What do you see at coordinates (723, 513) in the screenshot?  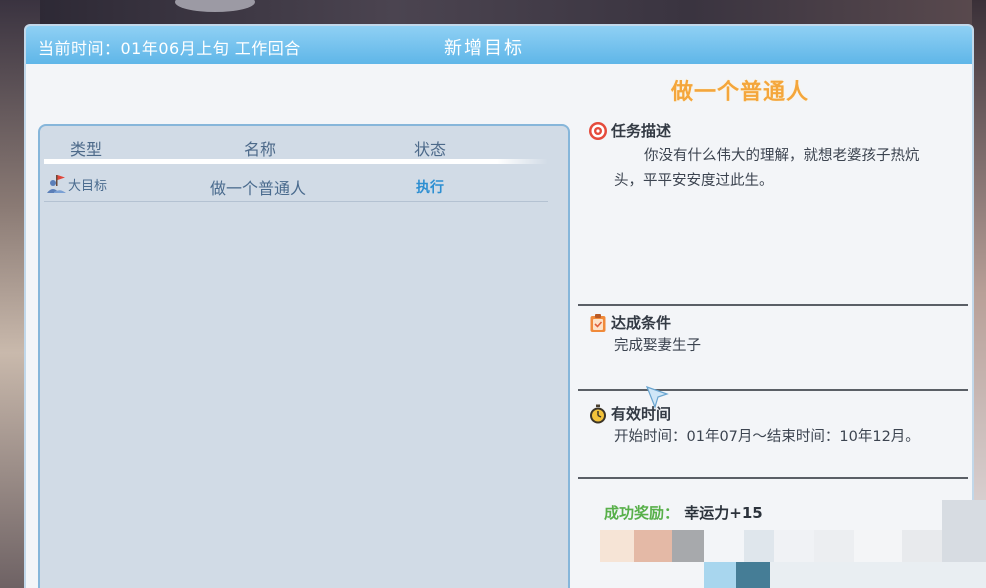 I see `reward-value: 幸运力+15` at bounding box center [723, 513].